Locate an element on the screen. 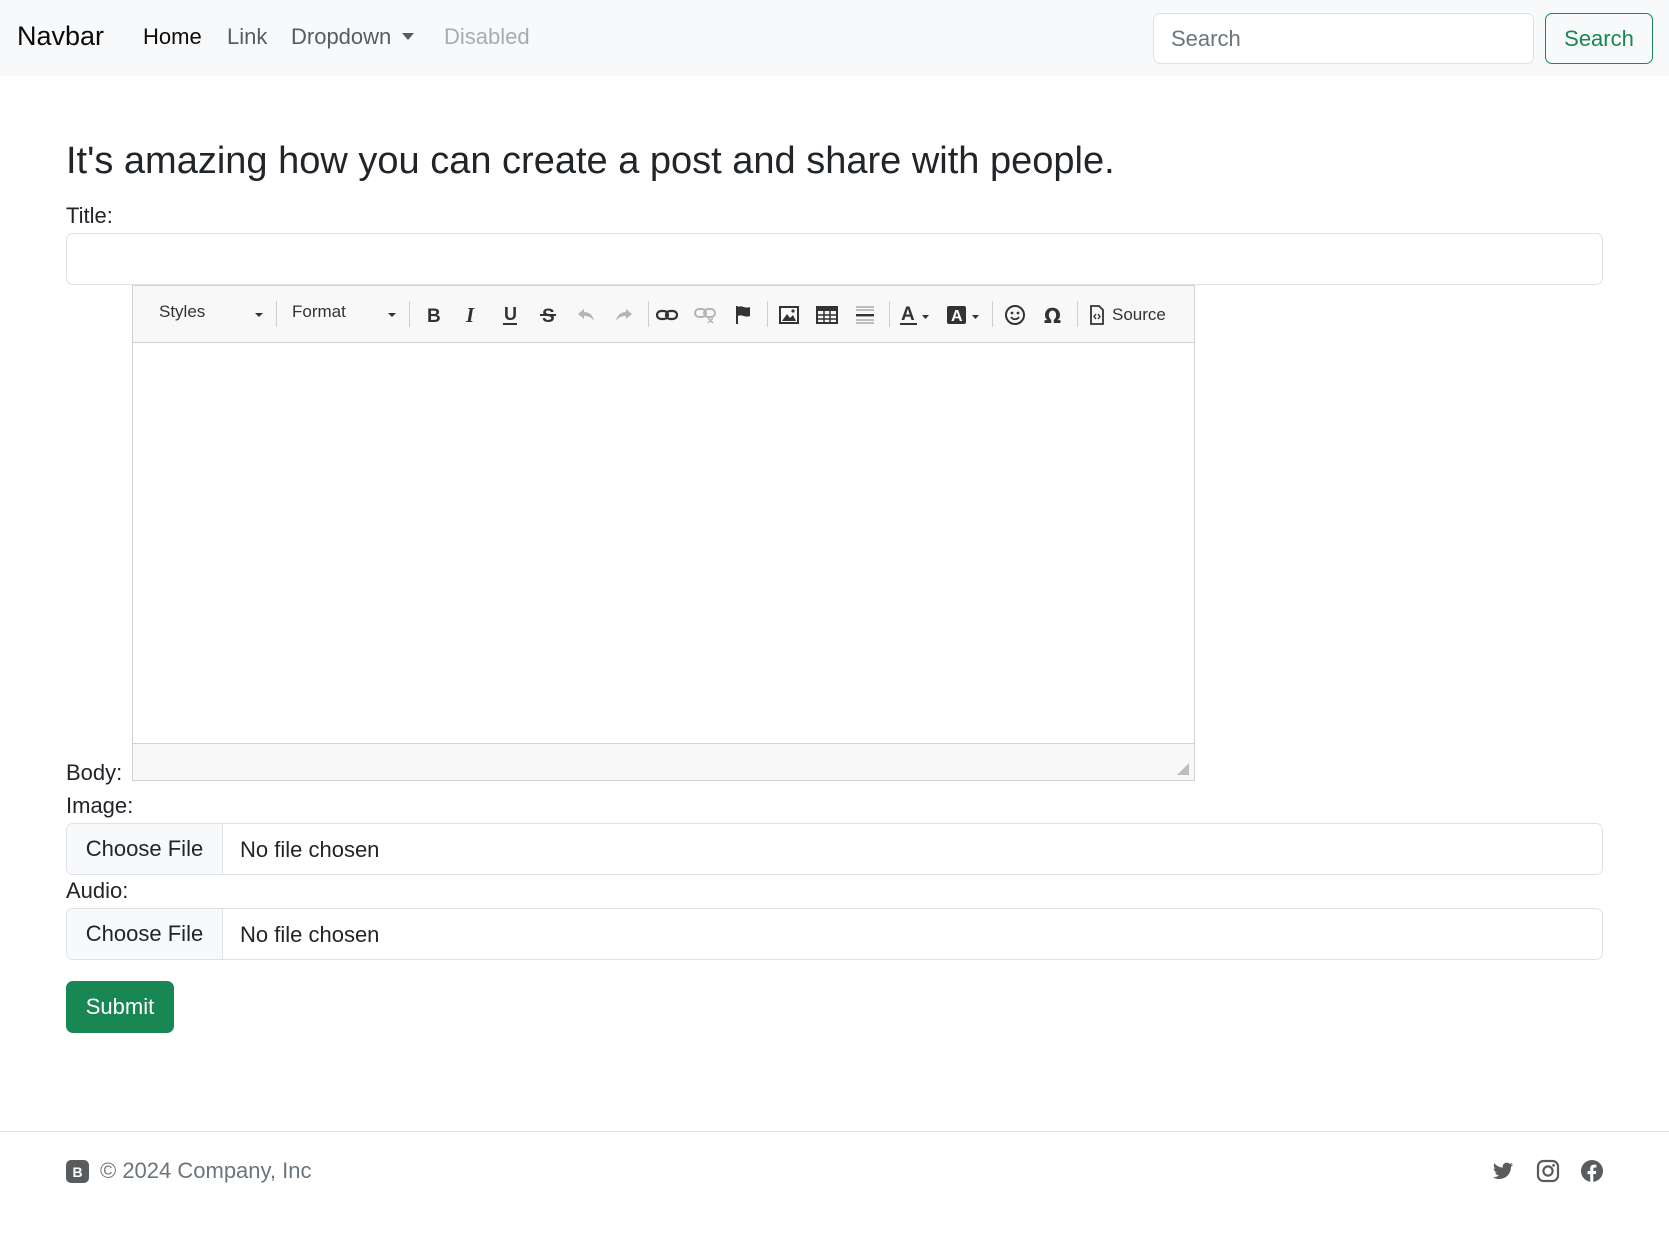 The image size is (1669, 1244). source-icon is located at coordinates (1097, 315).